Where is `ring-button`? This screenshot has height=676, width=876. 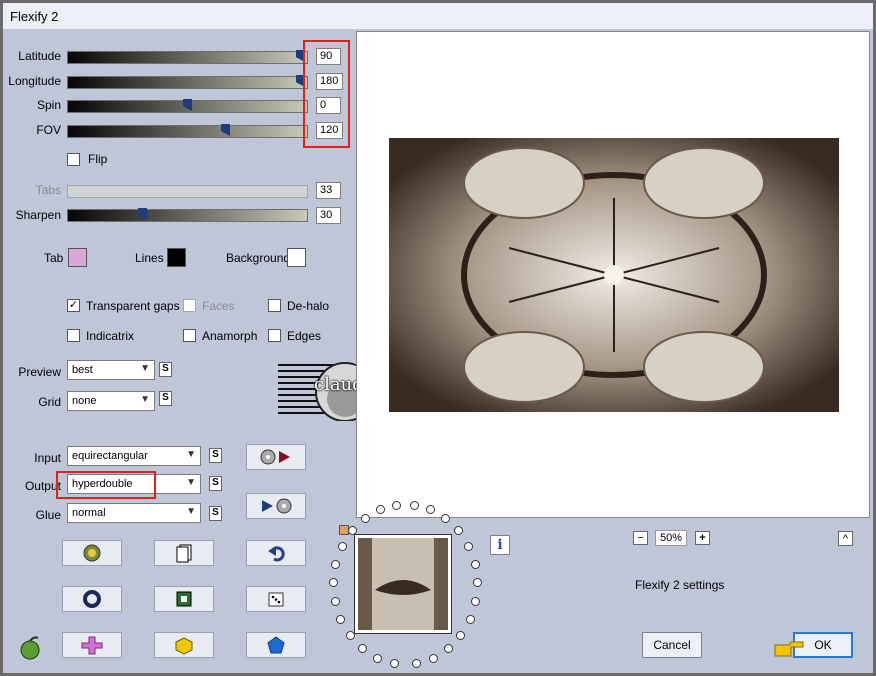 ring-button is located at coordinates (92, 599).